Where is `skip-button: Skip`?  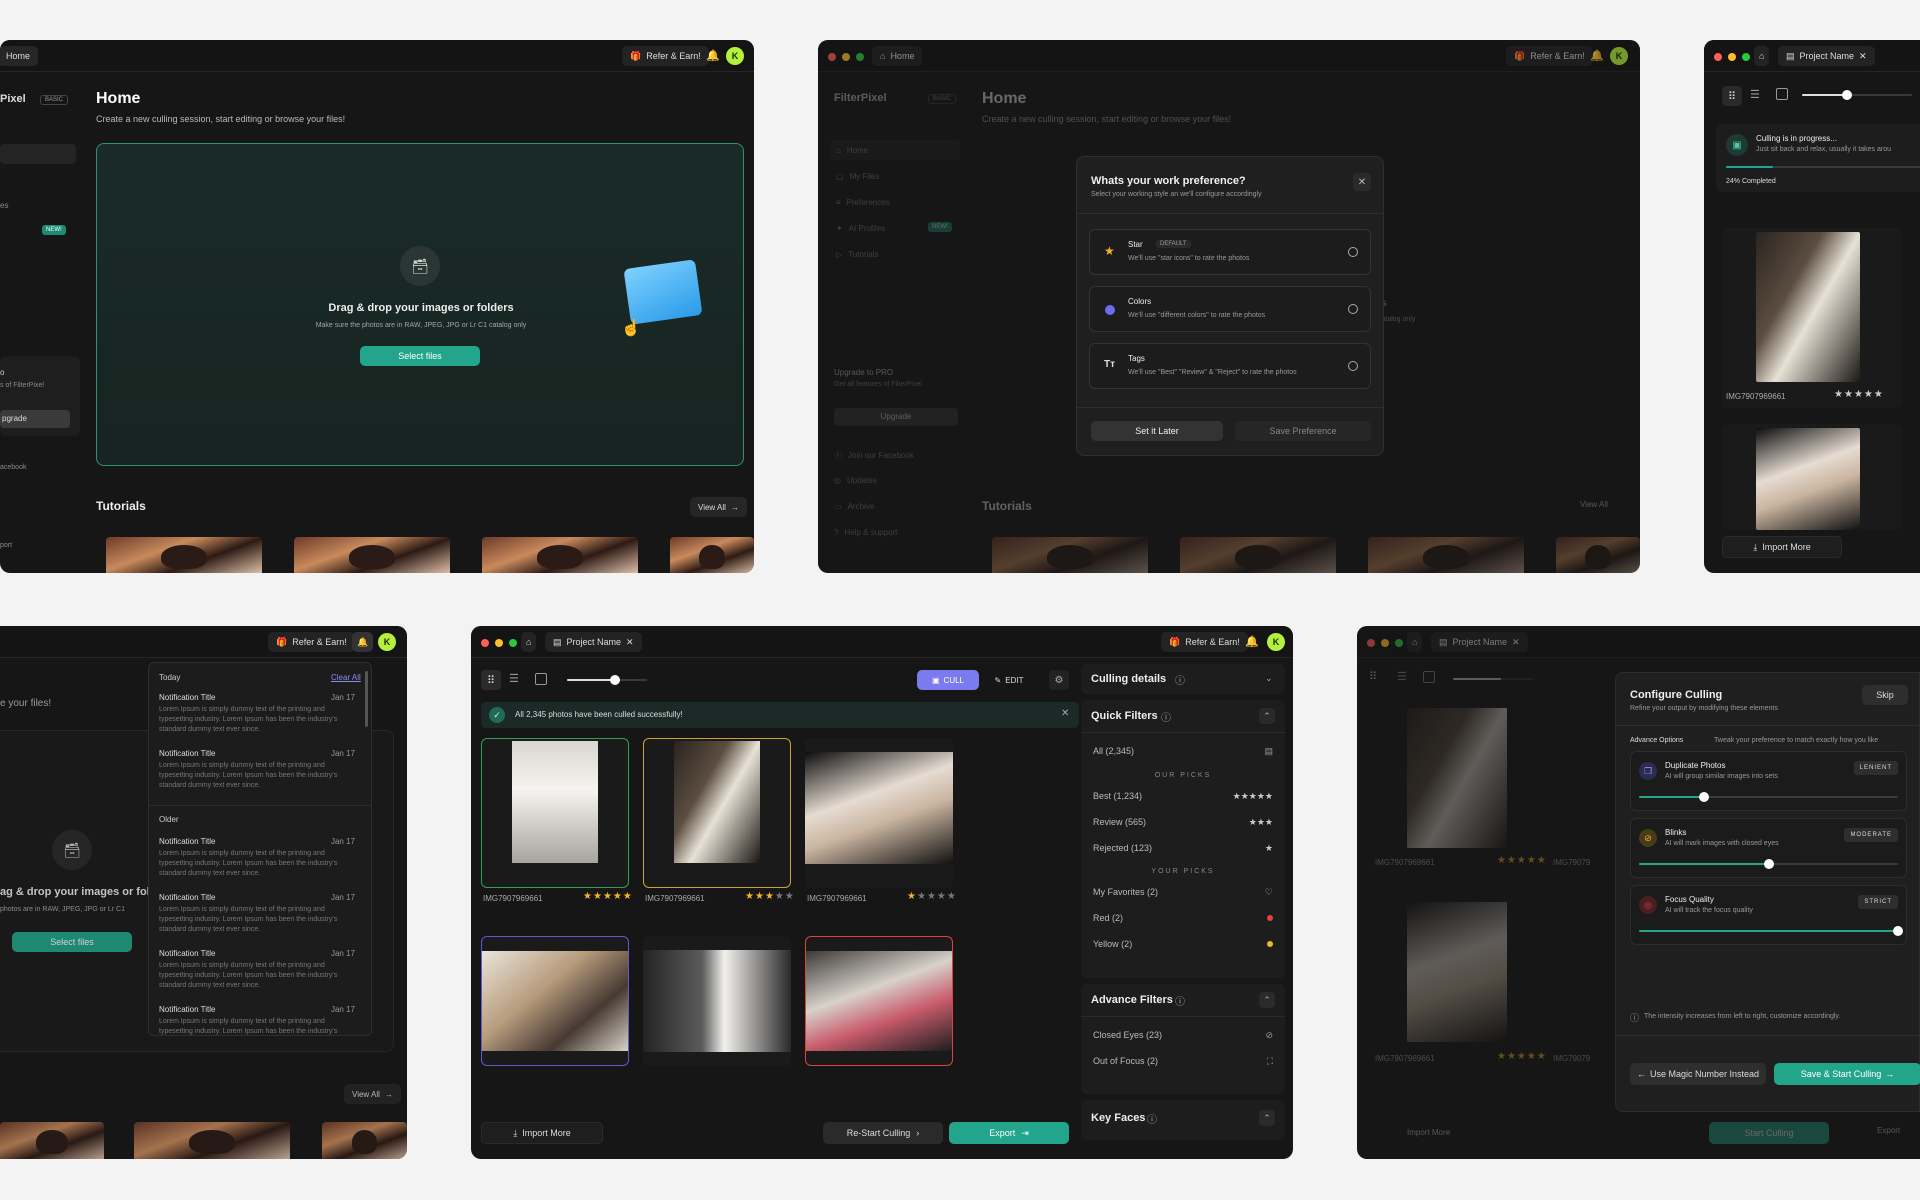
skip-button: Skip is located at coordinates (1885, 695).